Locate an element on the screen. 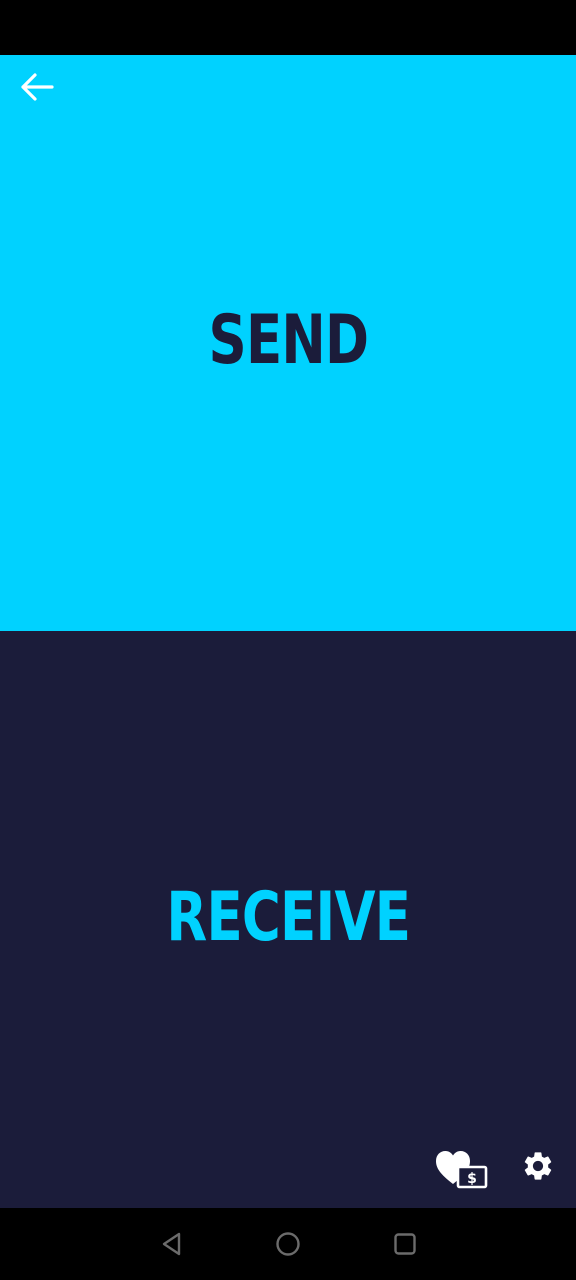 The image size is (576, 1280). triangle-back-icon is located at coordinates (171, 1244).